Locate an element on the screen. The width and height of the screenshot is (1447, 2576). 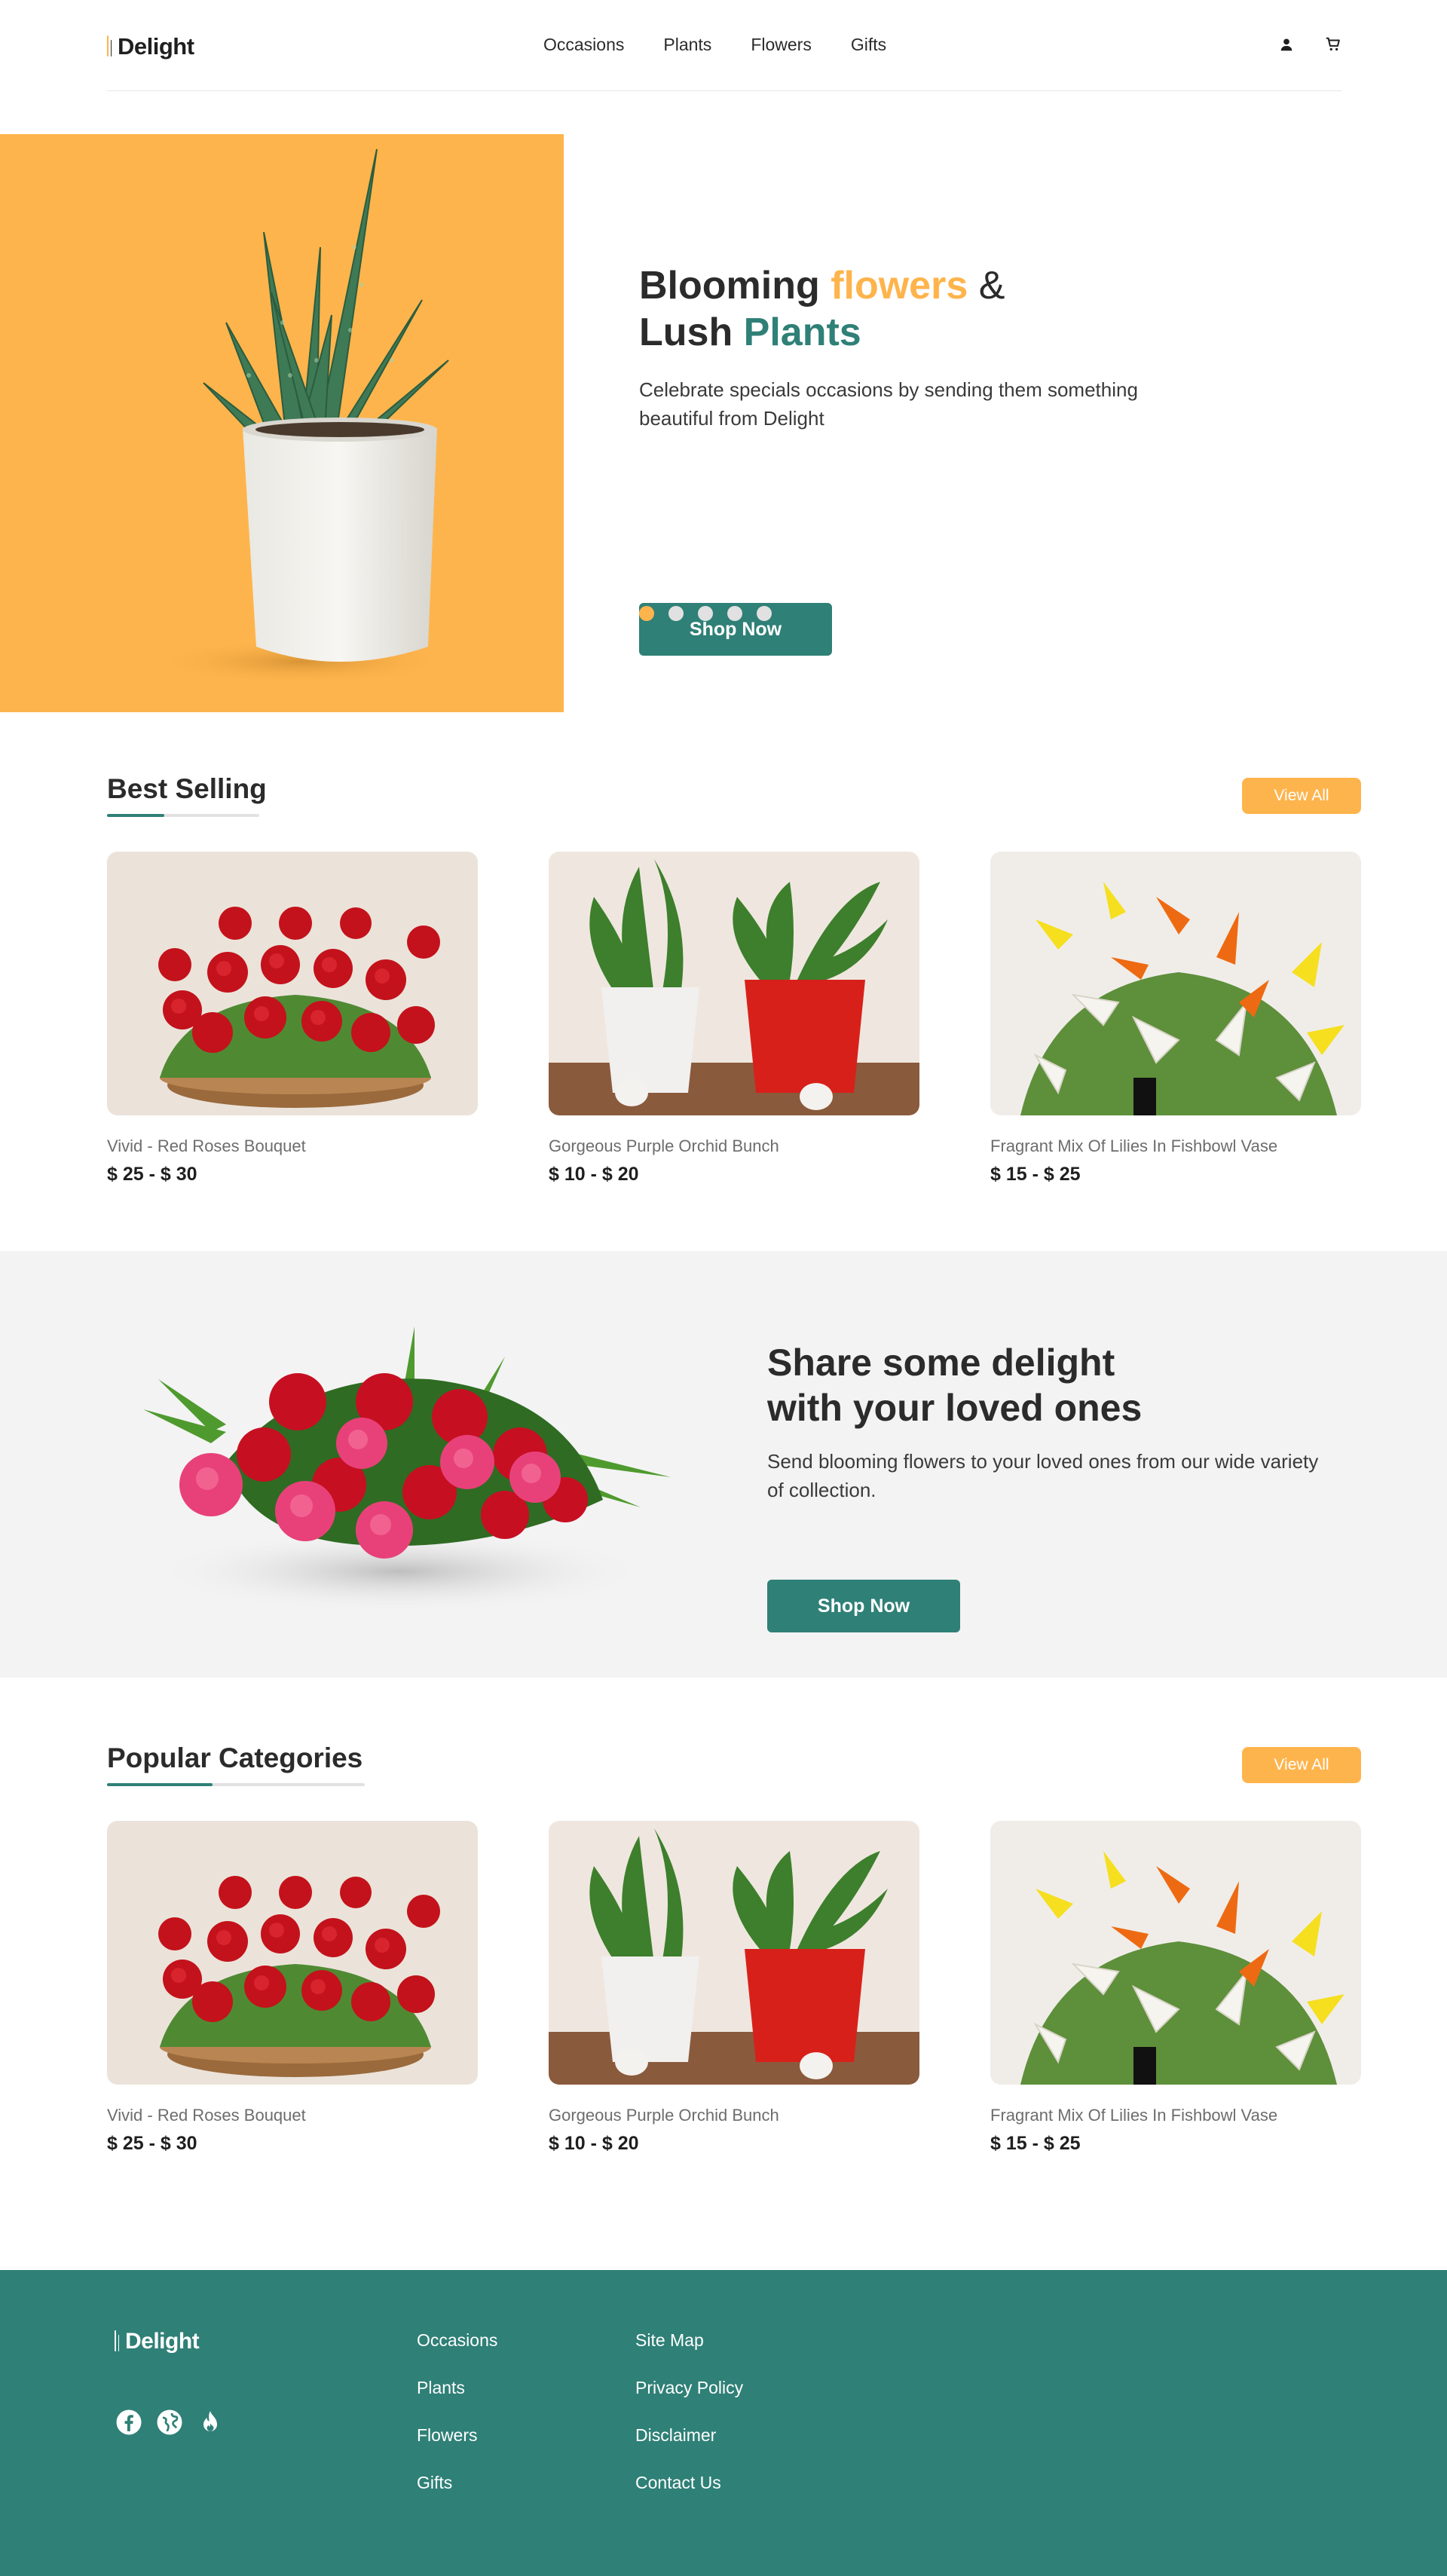
best-selling-header: Best Selling View All is located at coordinates (734, 795).